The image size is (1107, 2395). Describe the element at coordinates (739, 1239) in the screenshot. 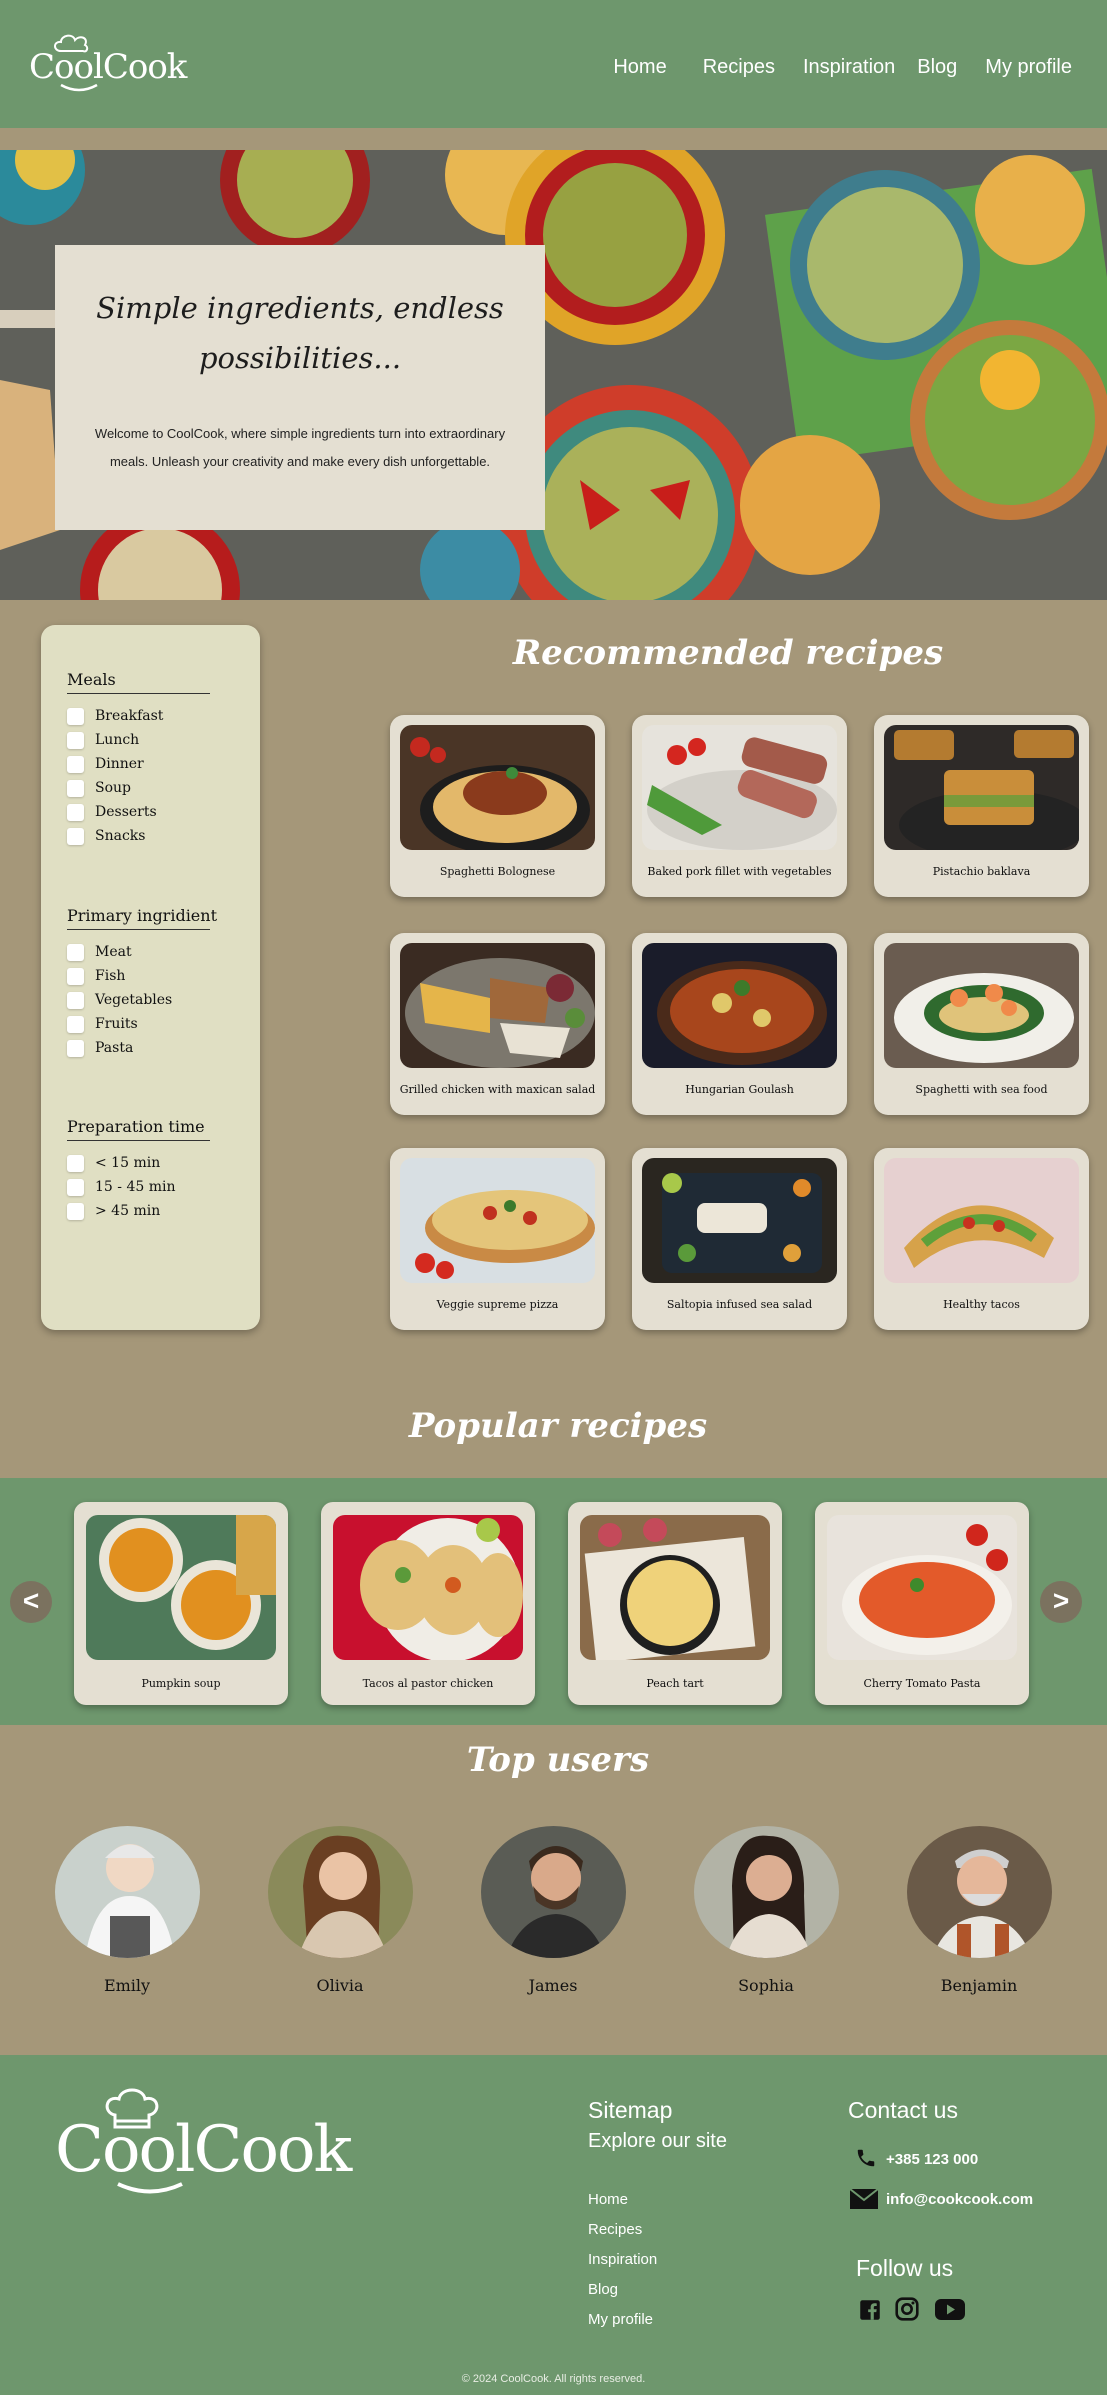

I see `recipe-card: Saltopia infused sea salad` at that location.